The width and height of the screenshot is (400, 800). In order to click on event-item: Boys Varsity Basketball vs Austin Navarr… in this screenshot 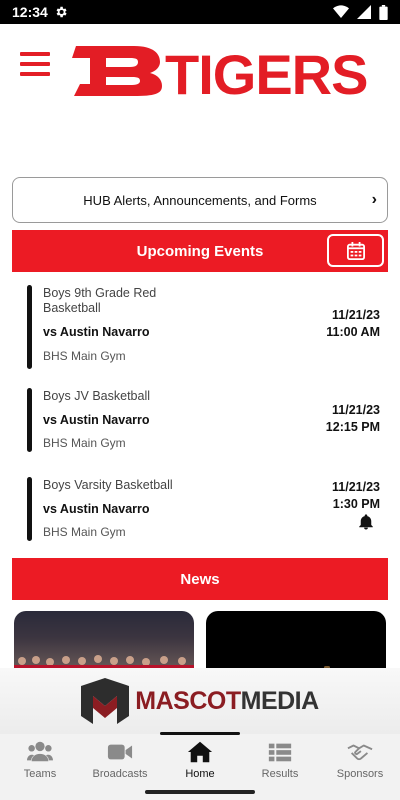, I will do `click(200, 509)`.